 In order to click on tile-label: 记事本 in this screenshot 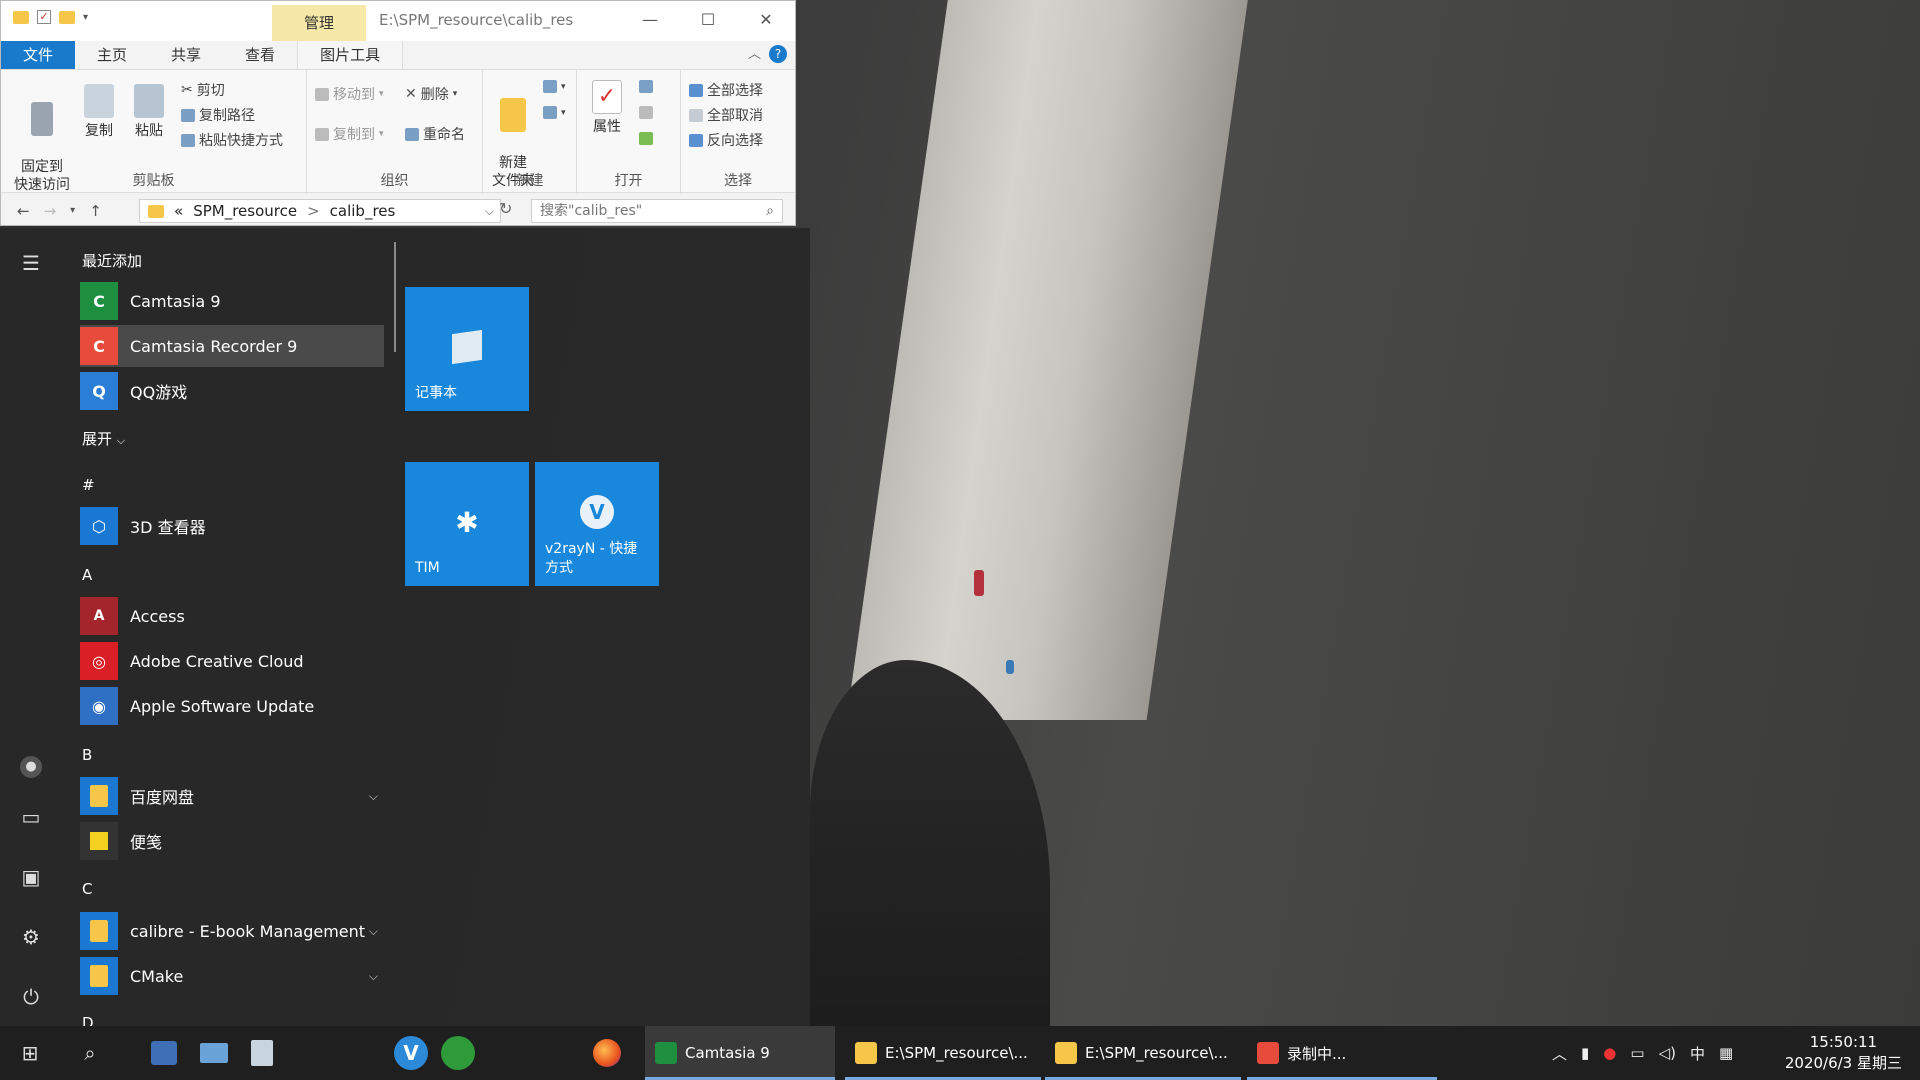, I will do `click(436, 393)`.